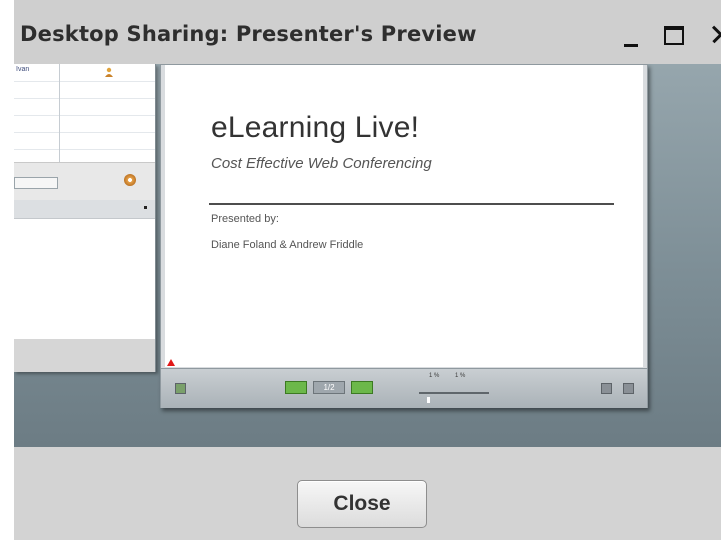  I want to click on participant-name: Ivan, so click(23, 69).